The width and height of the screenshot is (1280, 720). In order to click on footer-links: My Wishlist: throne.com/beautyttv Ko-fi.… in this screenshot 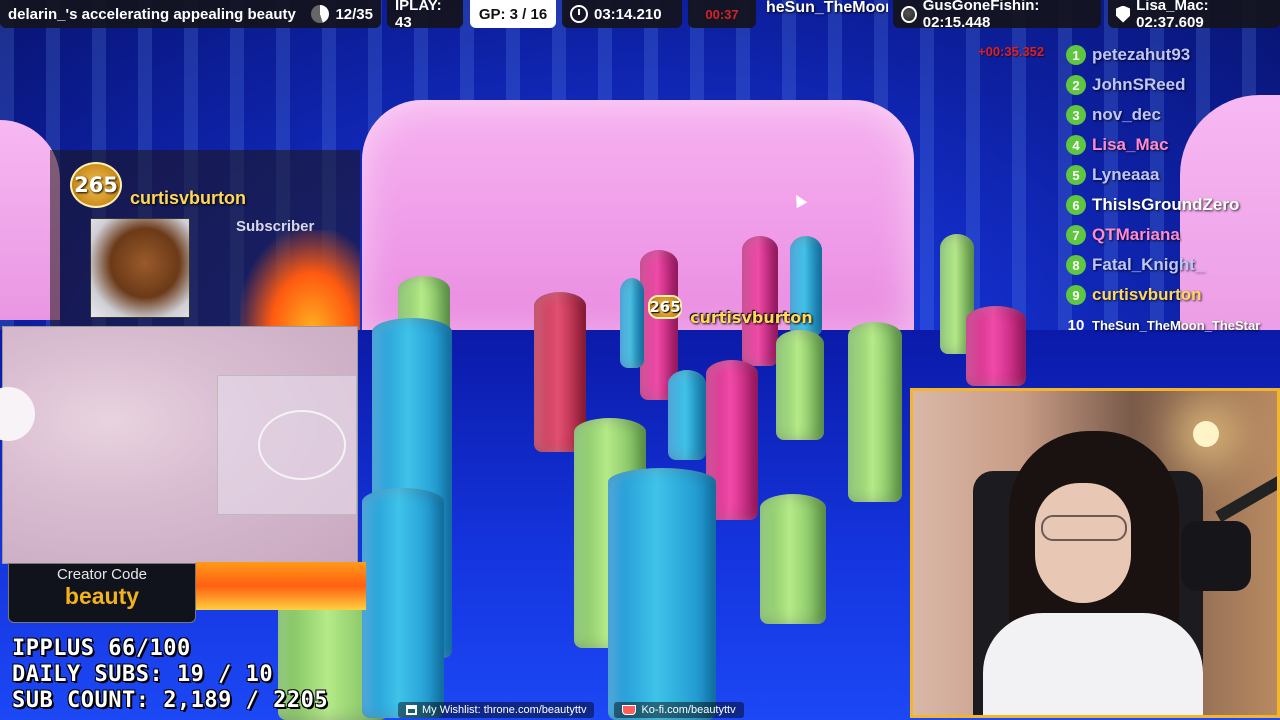, I will do `click(594, 710)`.